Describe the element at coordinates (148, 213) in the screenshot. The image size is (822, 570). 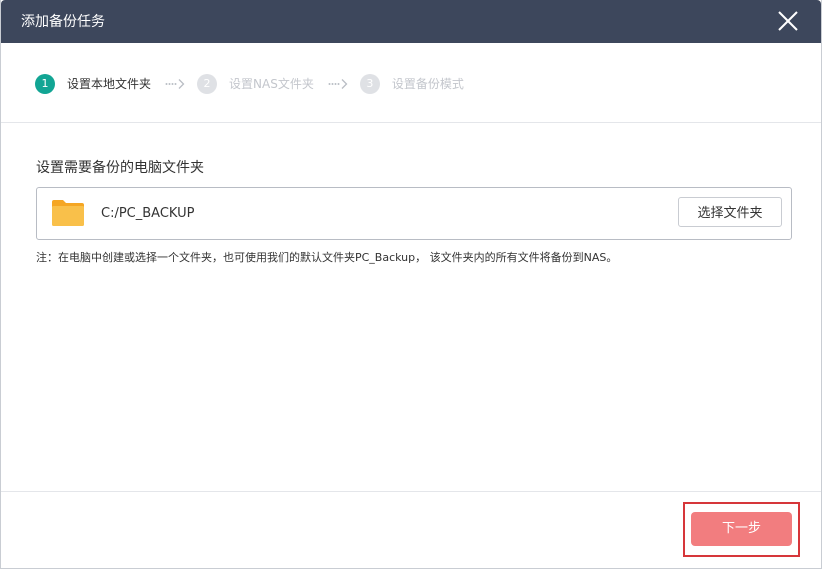
I see `folder-path: C:/PC_BACKUP` at that location.